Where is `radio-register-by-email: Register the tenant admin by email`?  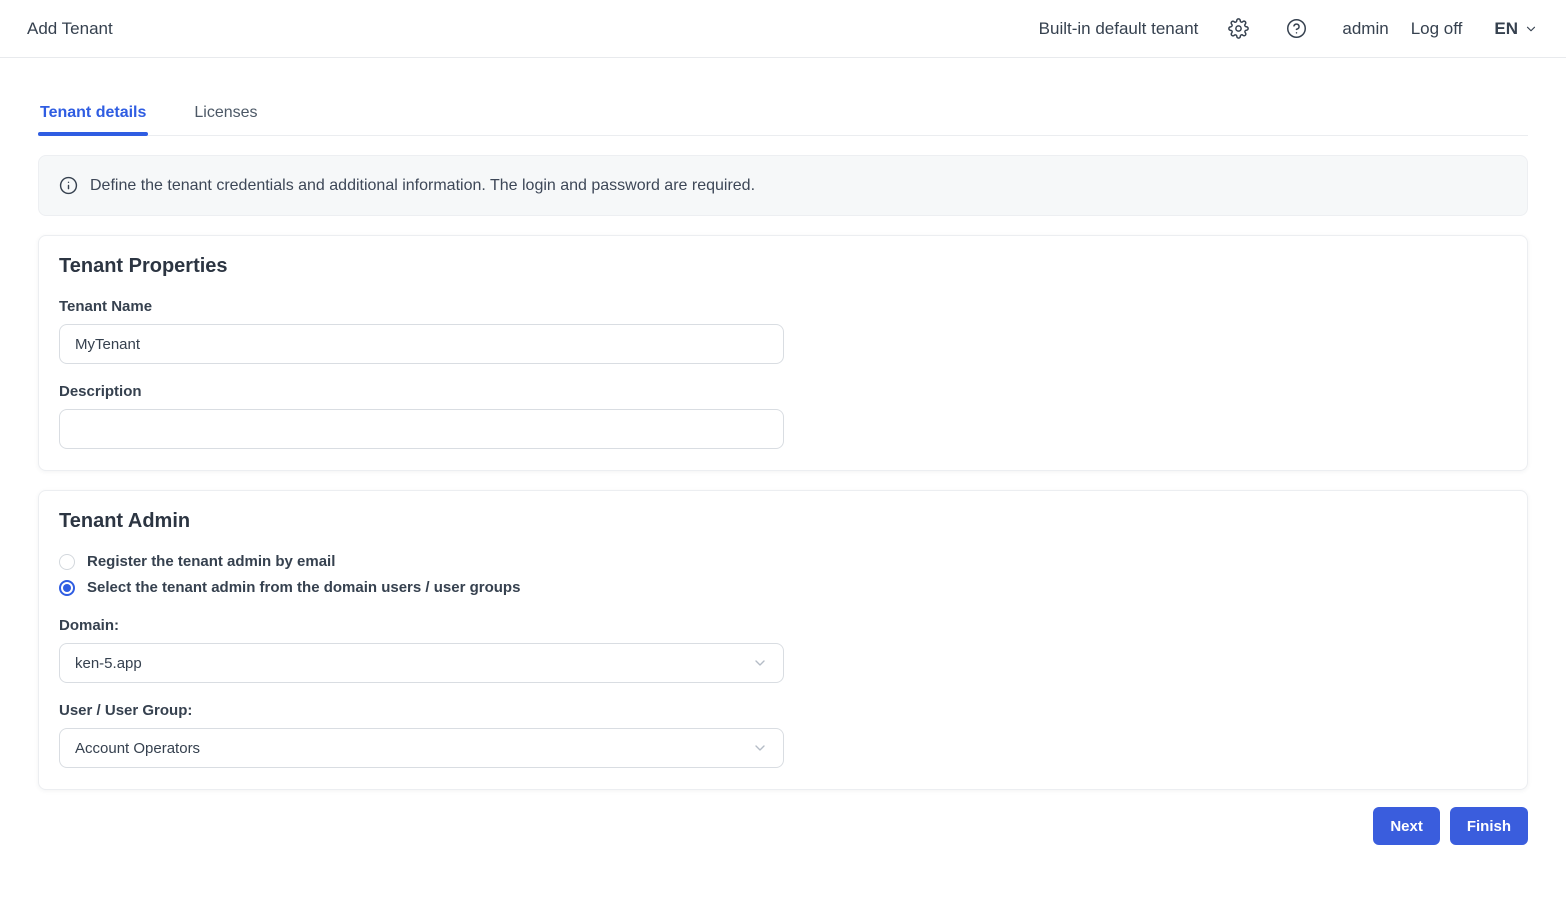
radio-register-by-email: Register the tenant admin by email is located at coordinates (783, 561).